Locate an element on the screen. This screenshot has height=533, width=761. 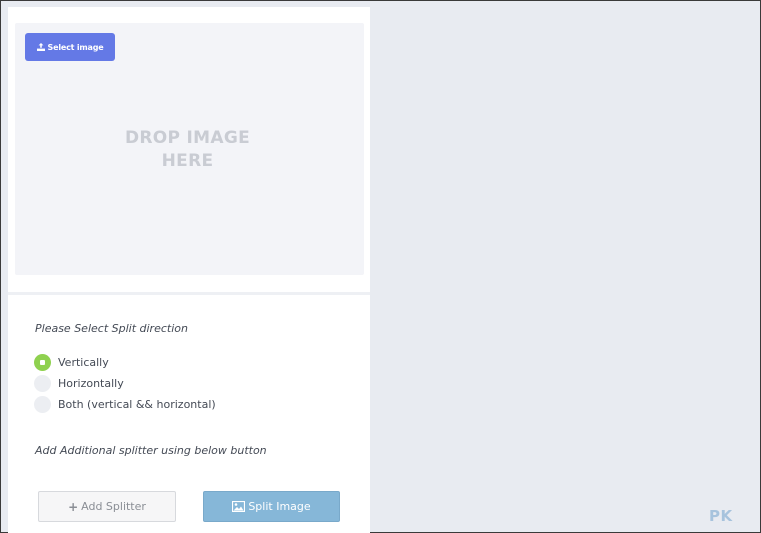
radio-option-vertically: Vertically is located at coordinates (71, 362).